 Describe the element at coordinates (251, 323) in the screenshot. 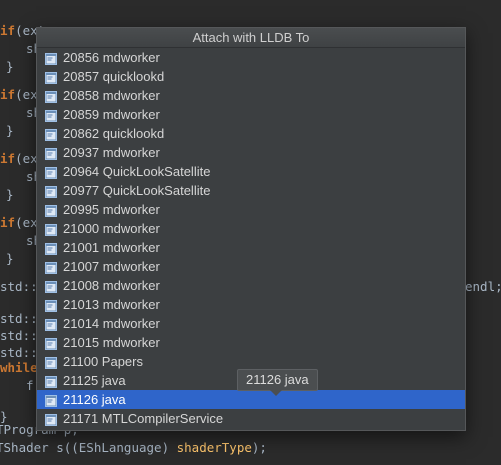

I see `process-row: 21014 mdworker` at that location.